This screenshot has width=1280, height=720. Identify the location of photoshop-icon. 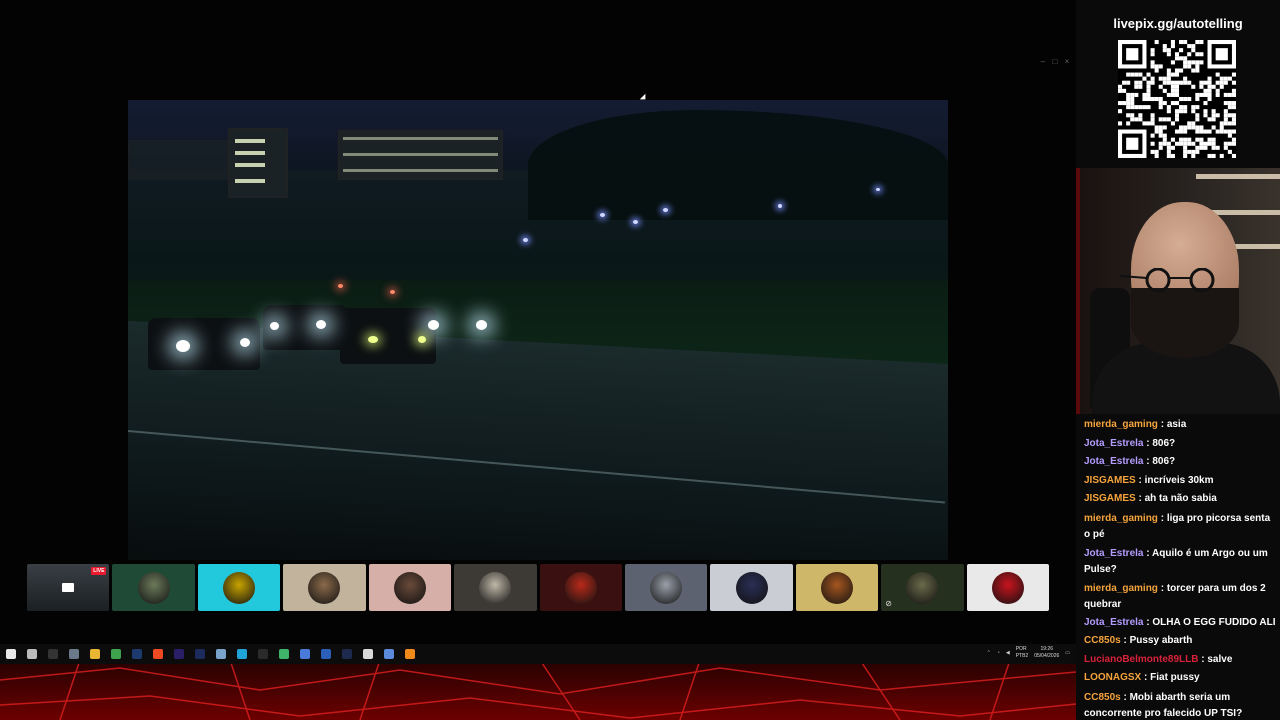
(137, 654).